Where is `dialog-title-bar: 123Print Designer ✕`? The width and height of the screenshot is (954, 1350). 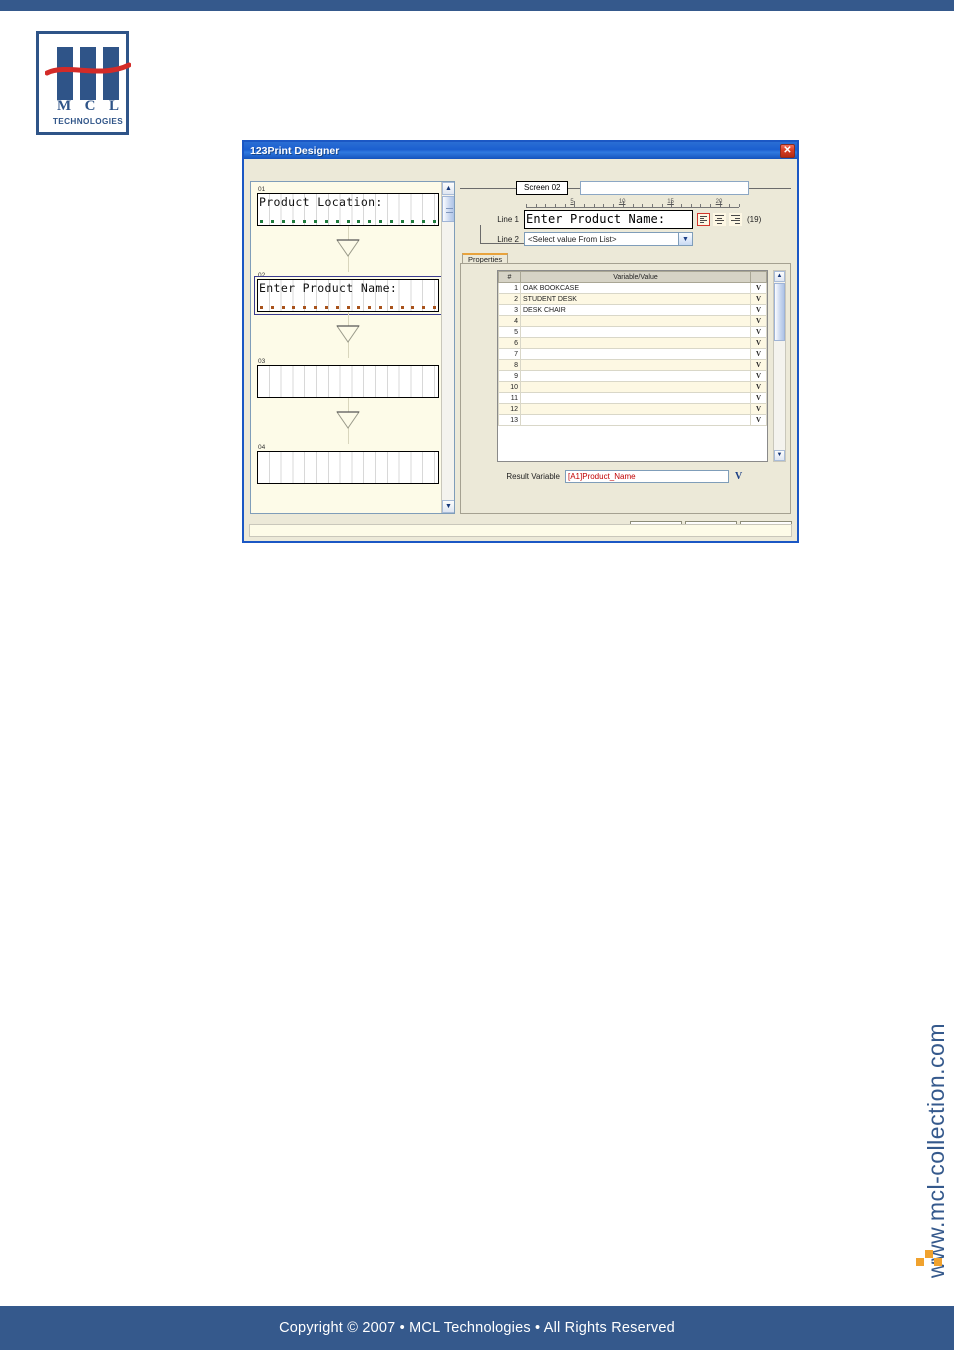
dialog-title-bar: 123Print Designer ✕ is located at coordinates (520, 150).